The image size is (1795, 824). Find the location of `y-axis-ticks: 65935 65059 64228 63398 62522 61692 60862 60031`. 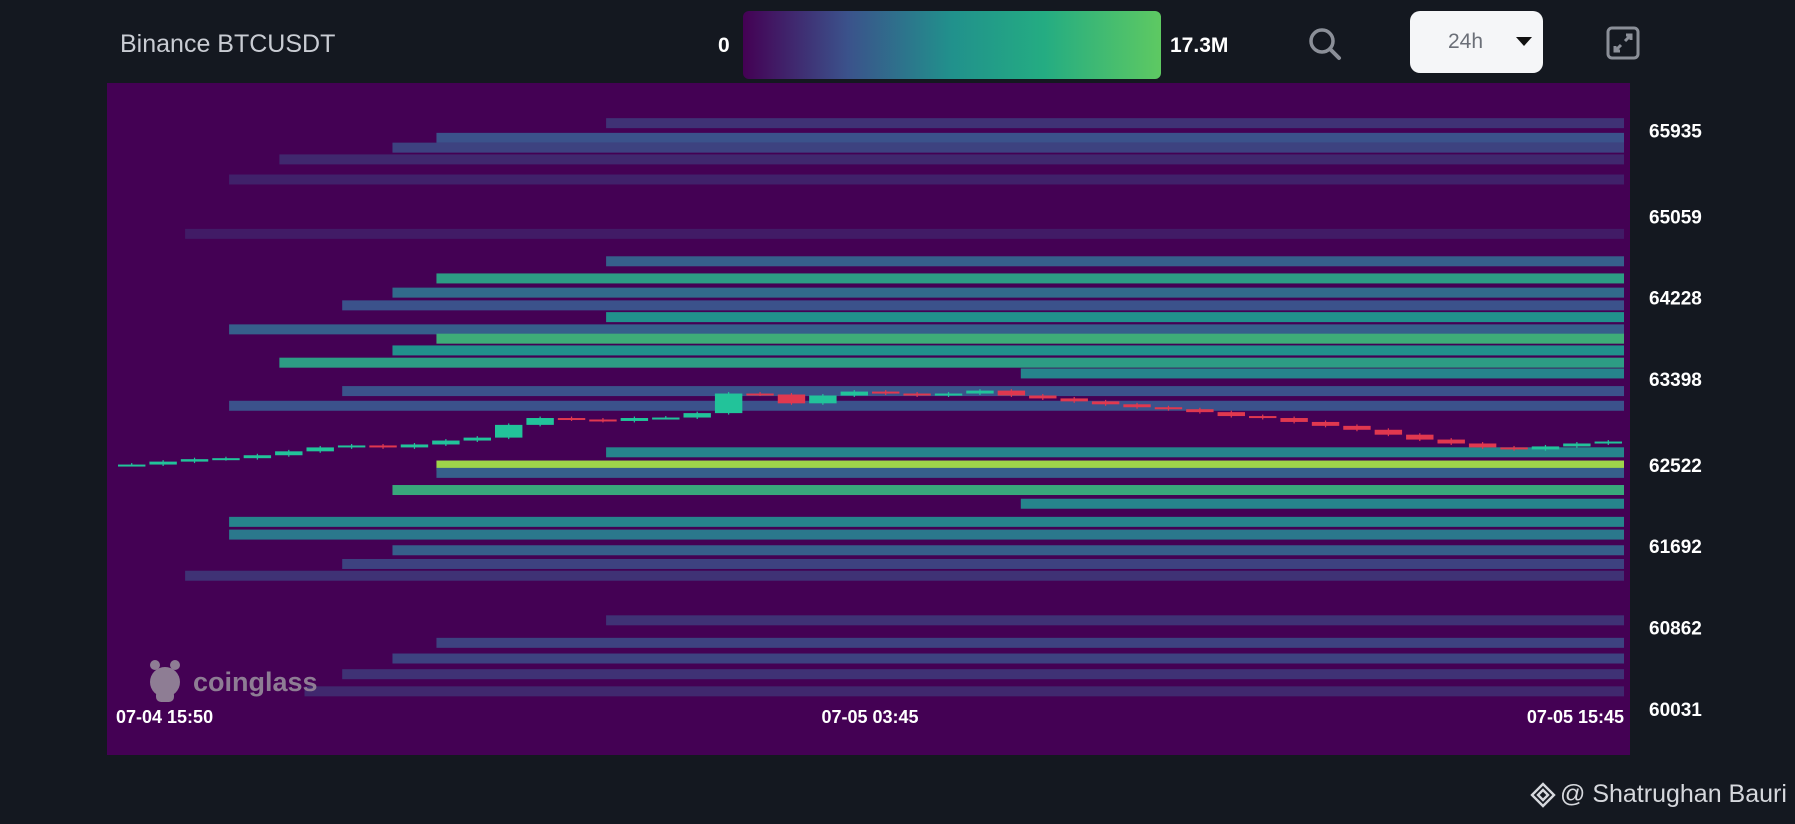

y-axis-ticks: 65935 65059 64228 63398 62522 61692 60862 60031 is located at coordinates (1675, 421).